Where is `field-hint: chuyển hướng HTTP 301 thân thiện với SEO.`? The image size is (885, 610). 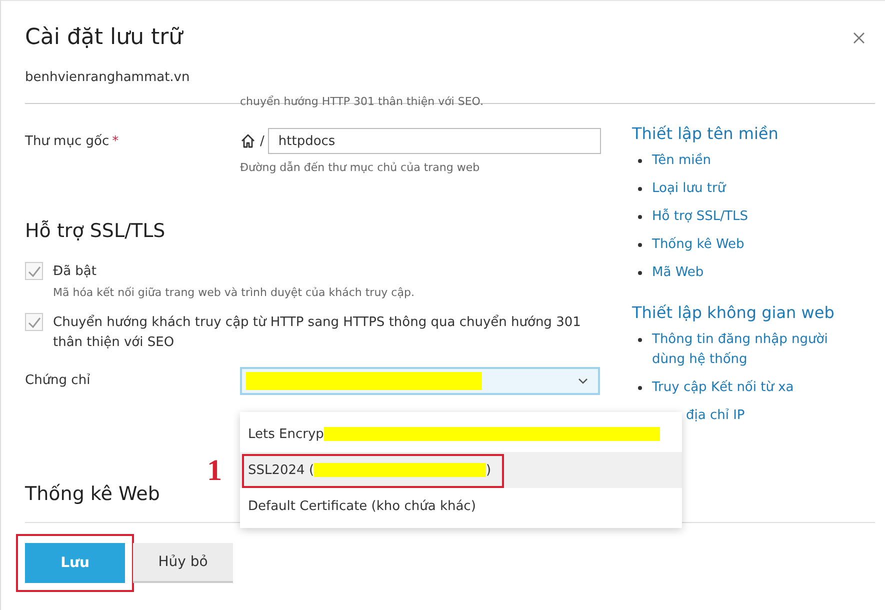 field-hint: chuyển hướng HTTP 301 thân thiện với SEO. is located at coordinates (362, 102).